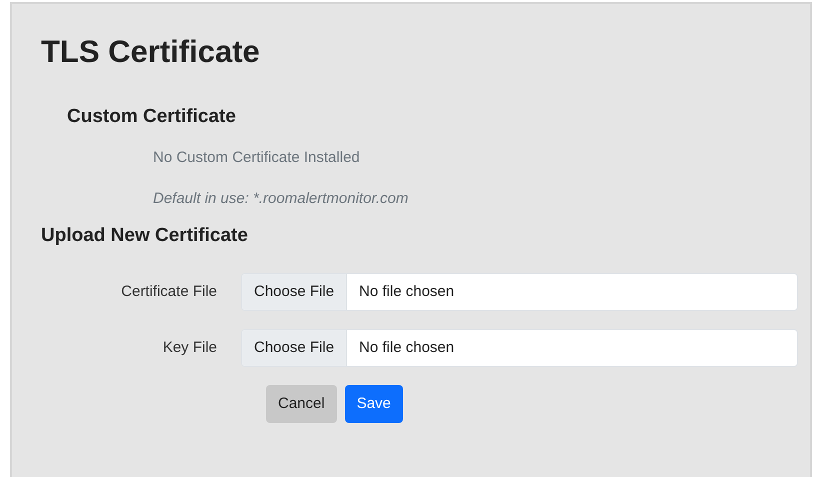 The image size is (822, 477). Describe the element at coordinates (301, 404) in the screenshot. I see `cancel-button: Cancel` at that location.